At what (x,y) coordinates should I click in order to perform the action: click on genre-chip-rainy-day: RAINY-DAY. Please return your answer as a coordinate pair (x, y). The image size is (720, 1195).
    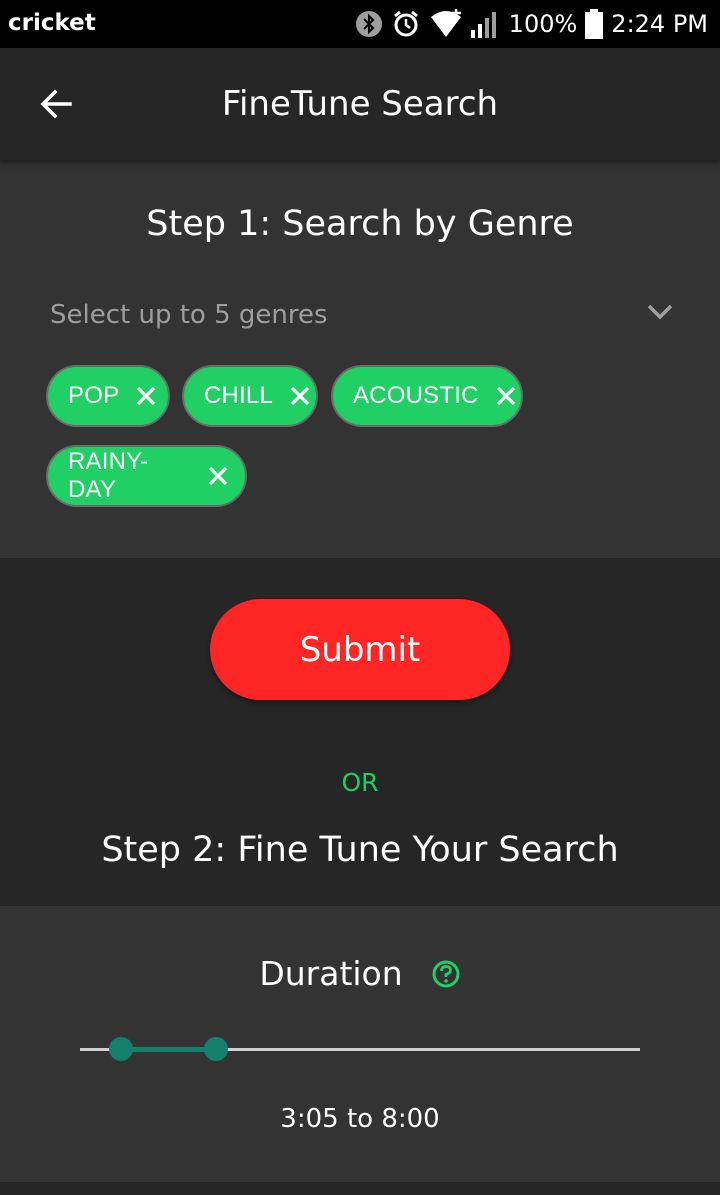
    Looking at the image, I should click on (146, 476).